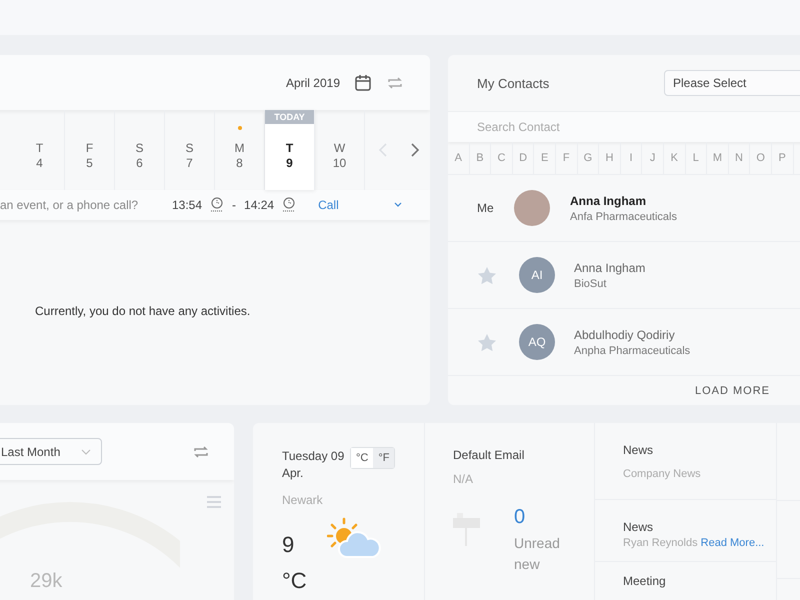 This screenshot has height=600, width=800. Describe the element at coordinates (645, 581) in the screenshot. I see `news-title: Meeting` at that location.